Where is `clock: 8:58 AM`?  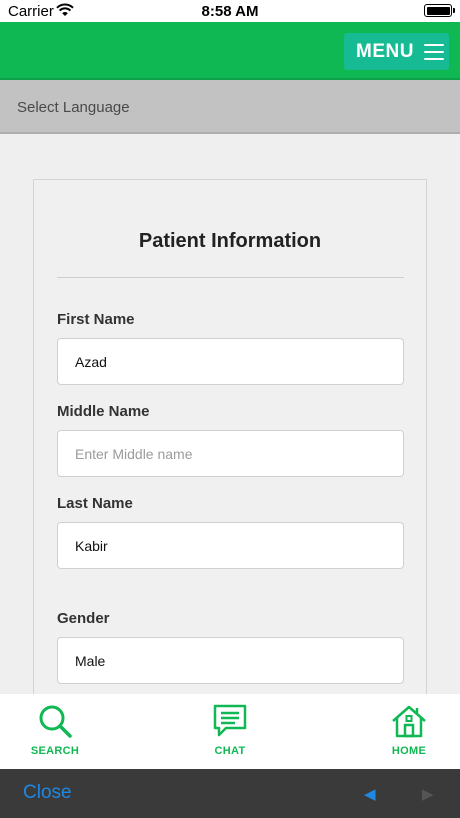 clock: 8:58 AM is located at coordinates (230, 11).